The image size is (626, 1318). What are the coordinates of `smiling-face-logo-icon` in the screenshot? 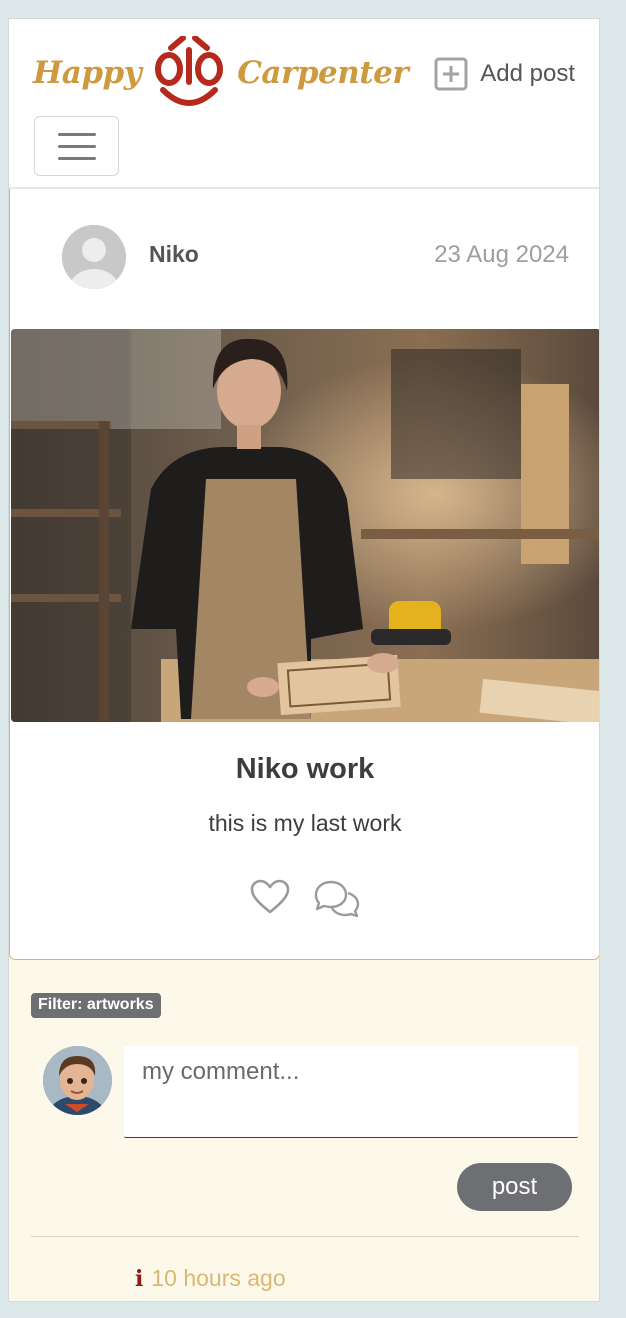 It's located at (189, 73).